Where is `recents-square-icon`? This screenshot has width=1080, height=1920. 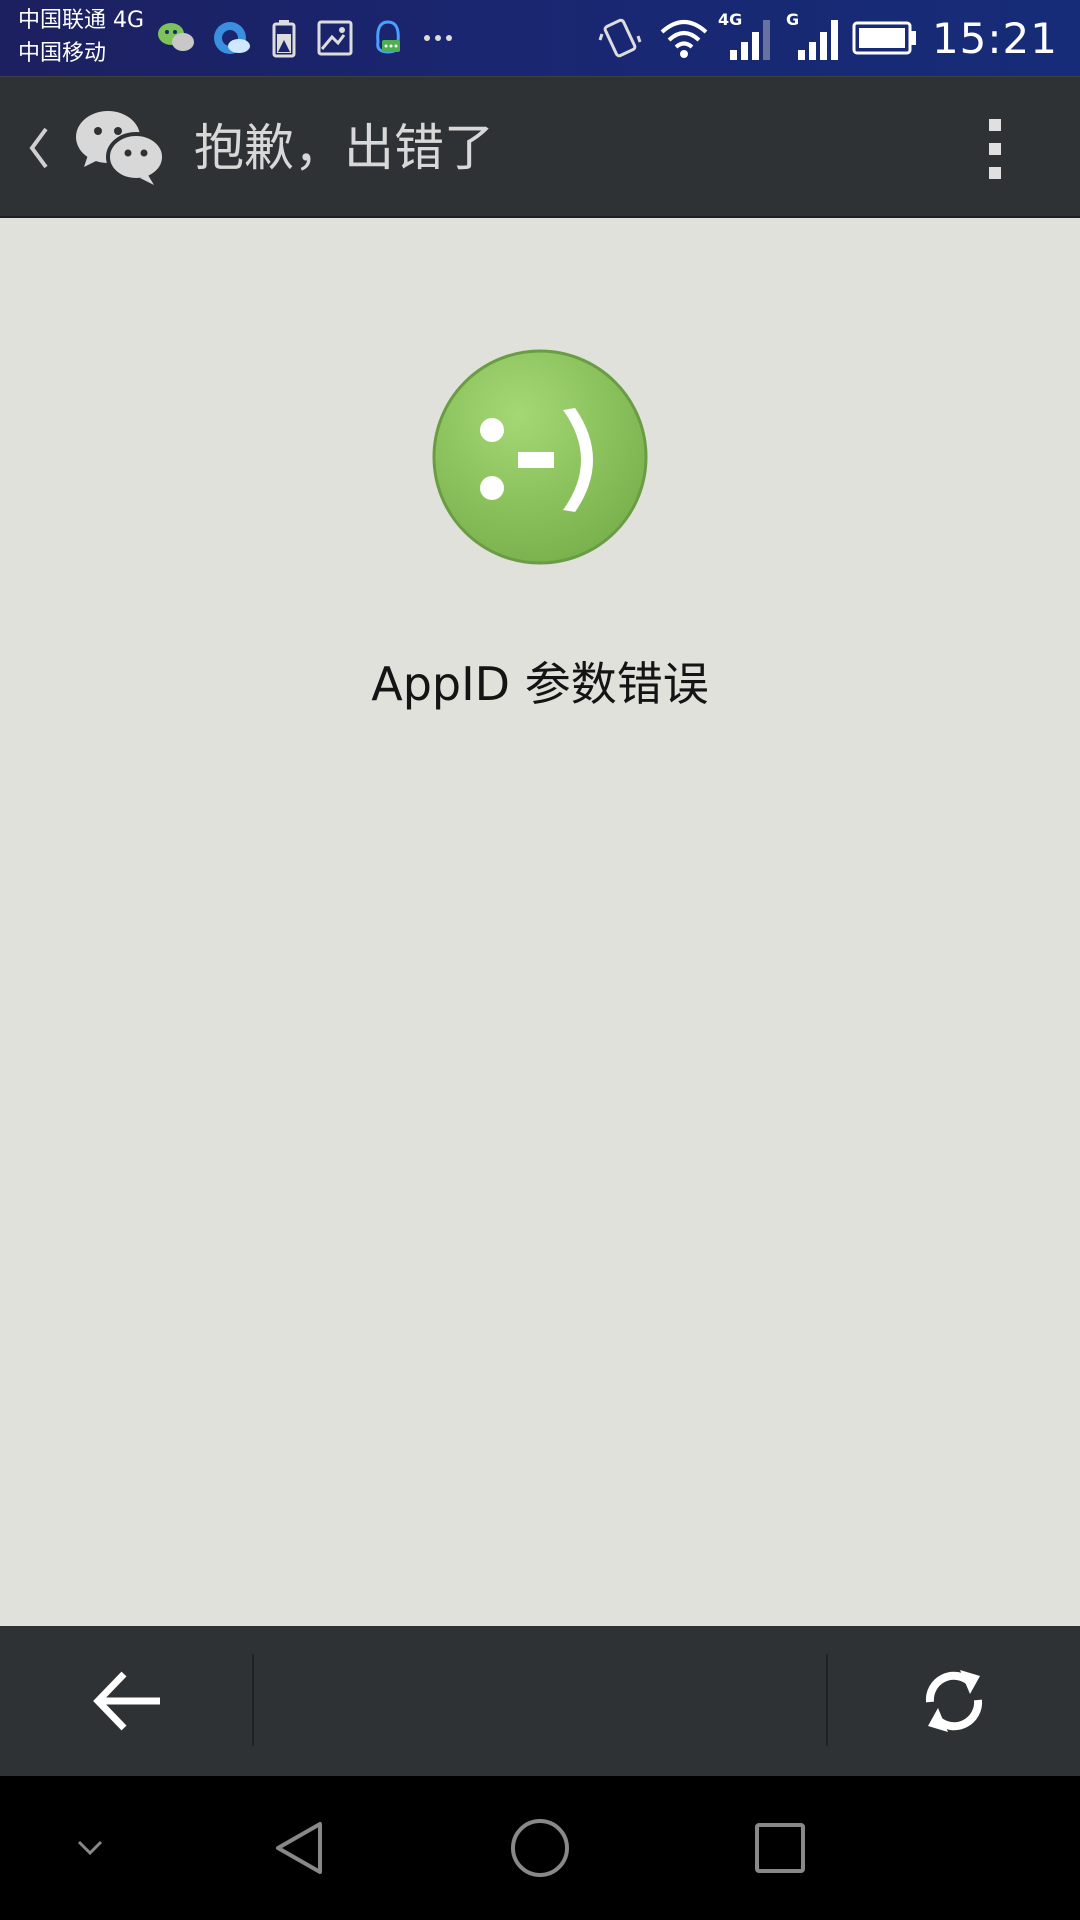
recents-square-icon is located at coordinates (780, 1848).